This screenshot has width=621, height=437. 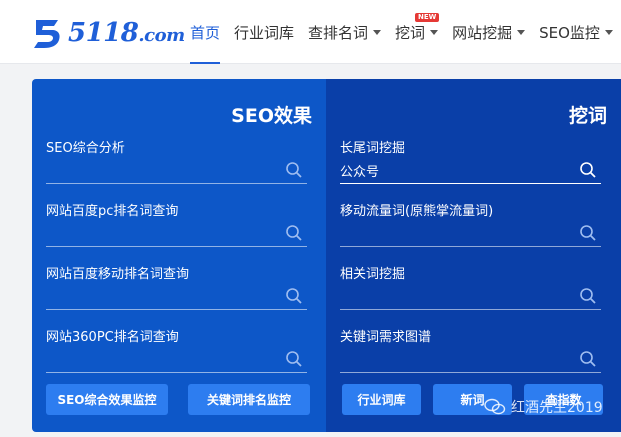 I want to click on industry-lexicon-button: 行业词库, so click(x=381, y=399).